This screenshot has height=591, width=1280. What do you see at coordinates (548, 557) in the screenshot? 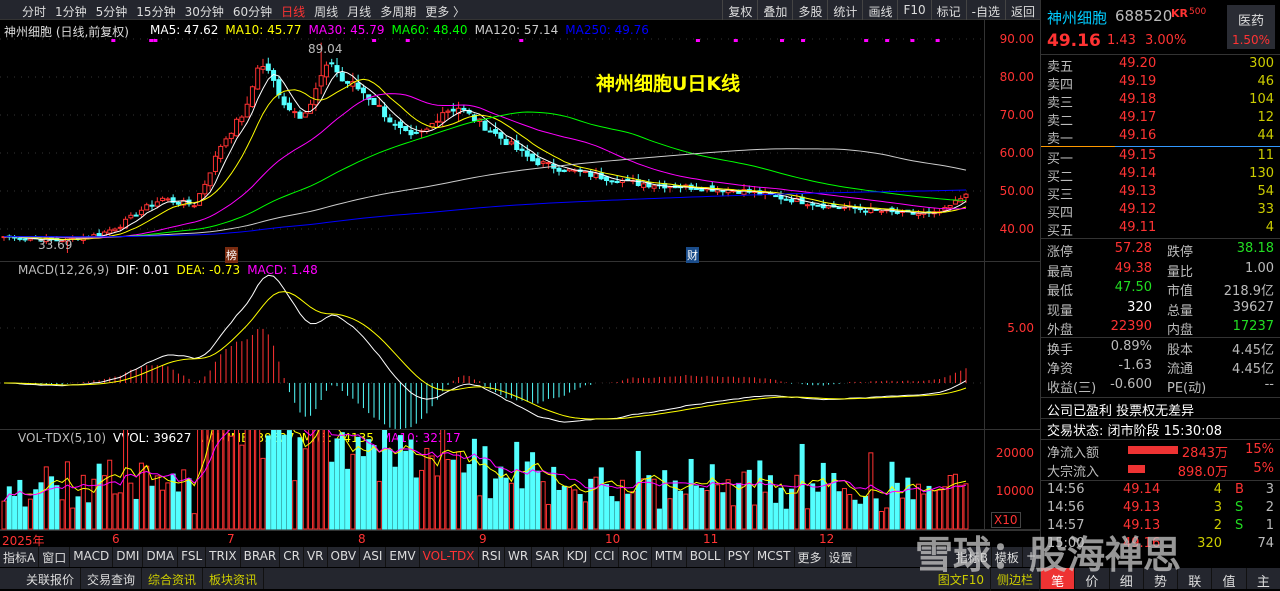
I see `indicator-tab: SAR` at bounding box center [548, 557].